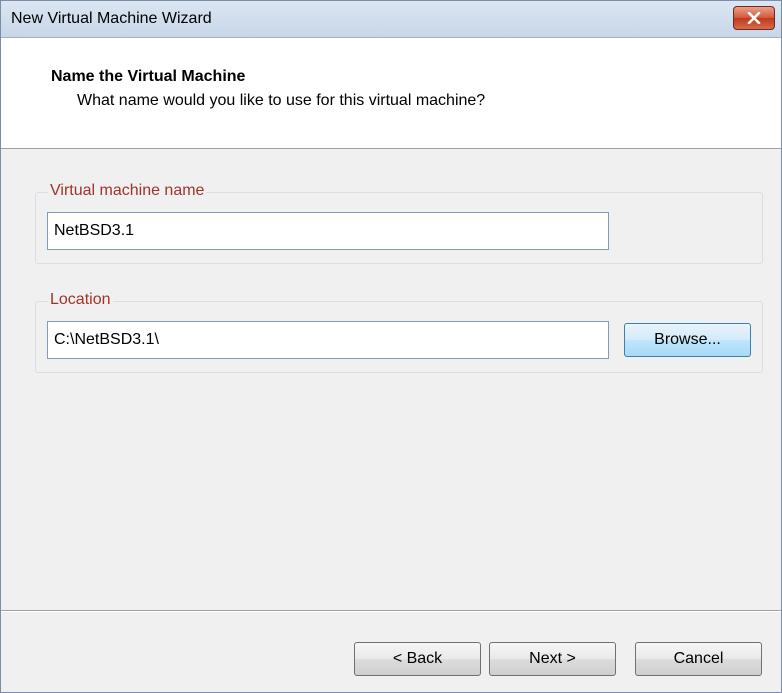 The width and height of the screenshot is (782, 693). Describe the element at coordinates (328, 231) in the screenshot. I see `vm-name-input` at that location.